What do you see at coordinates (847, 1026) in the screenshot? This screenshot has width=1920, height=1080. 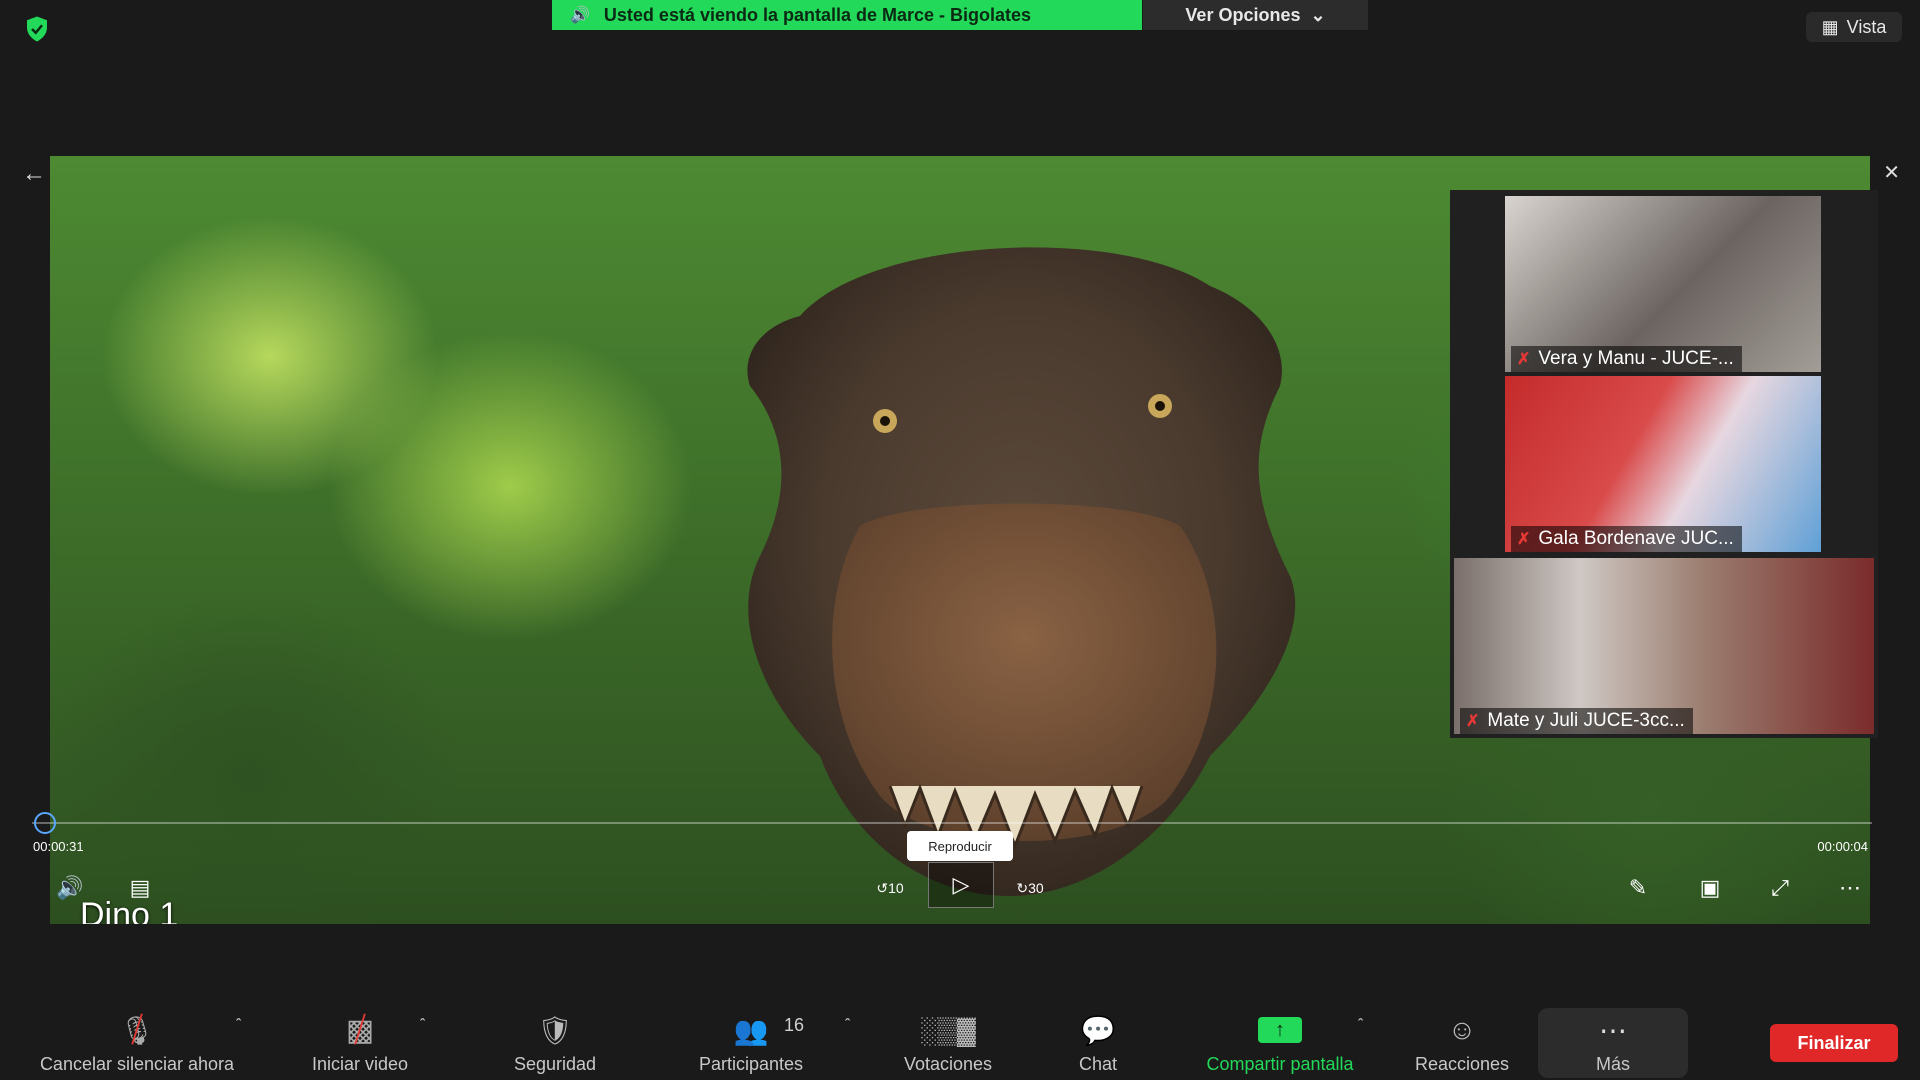 I see `participants-options-caret: ˆ` at bounding box center [847, 1026].